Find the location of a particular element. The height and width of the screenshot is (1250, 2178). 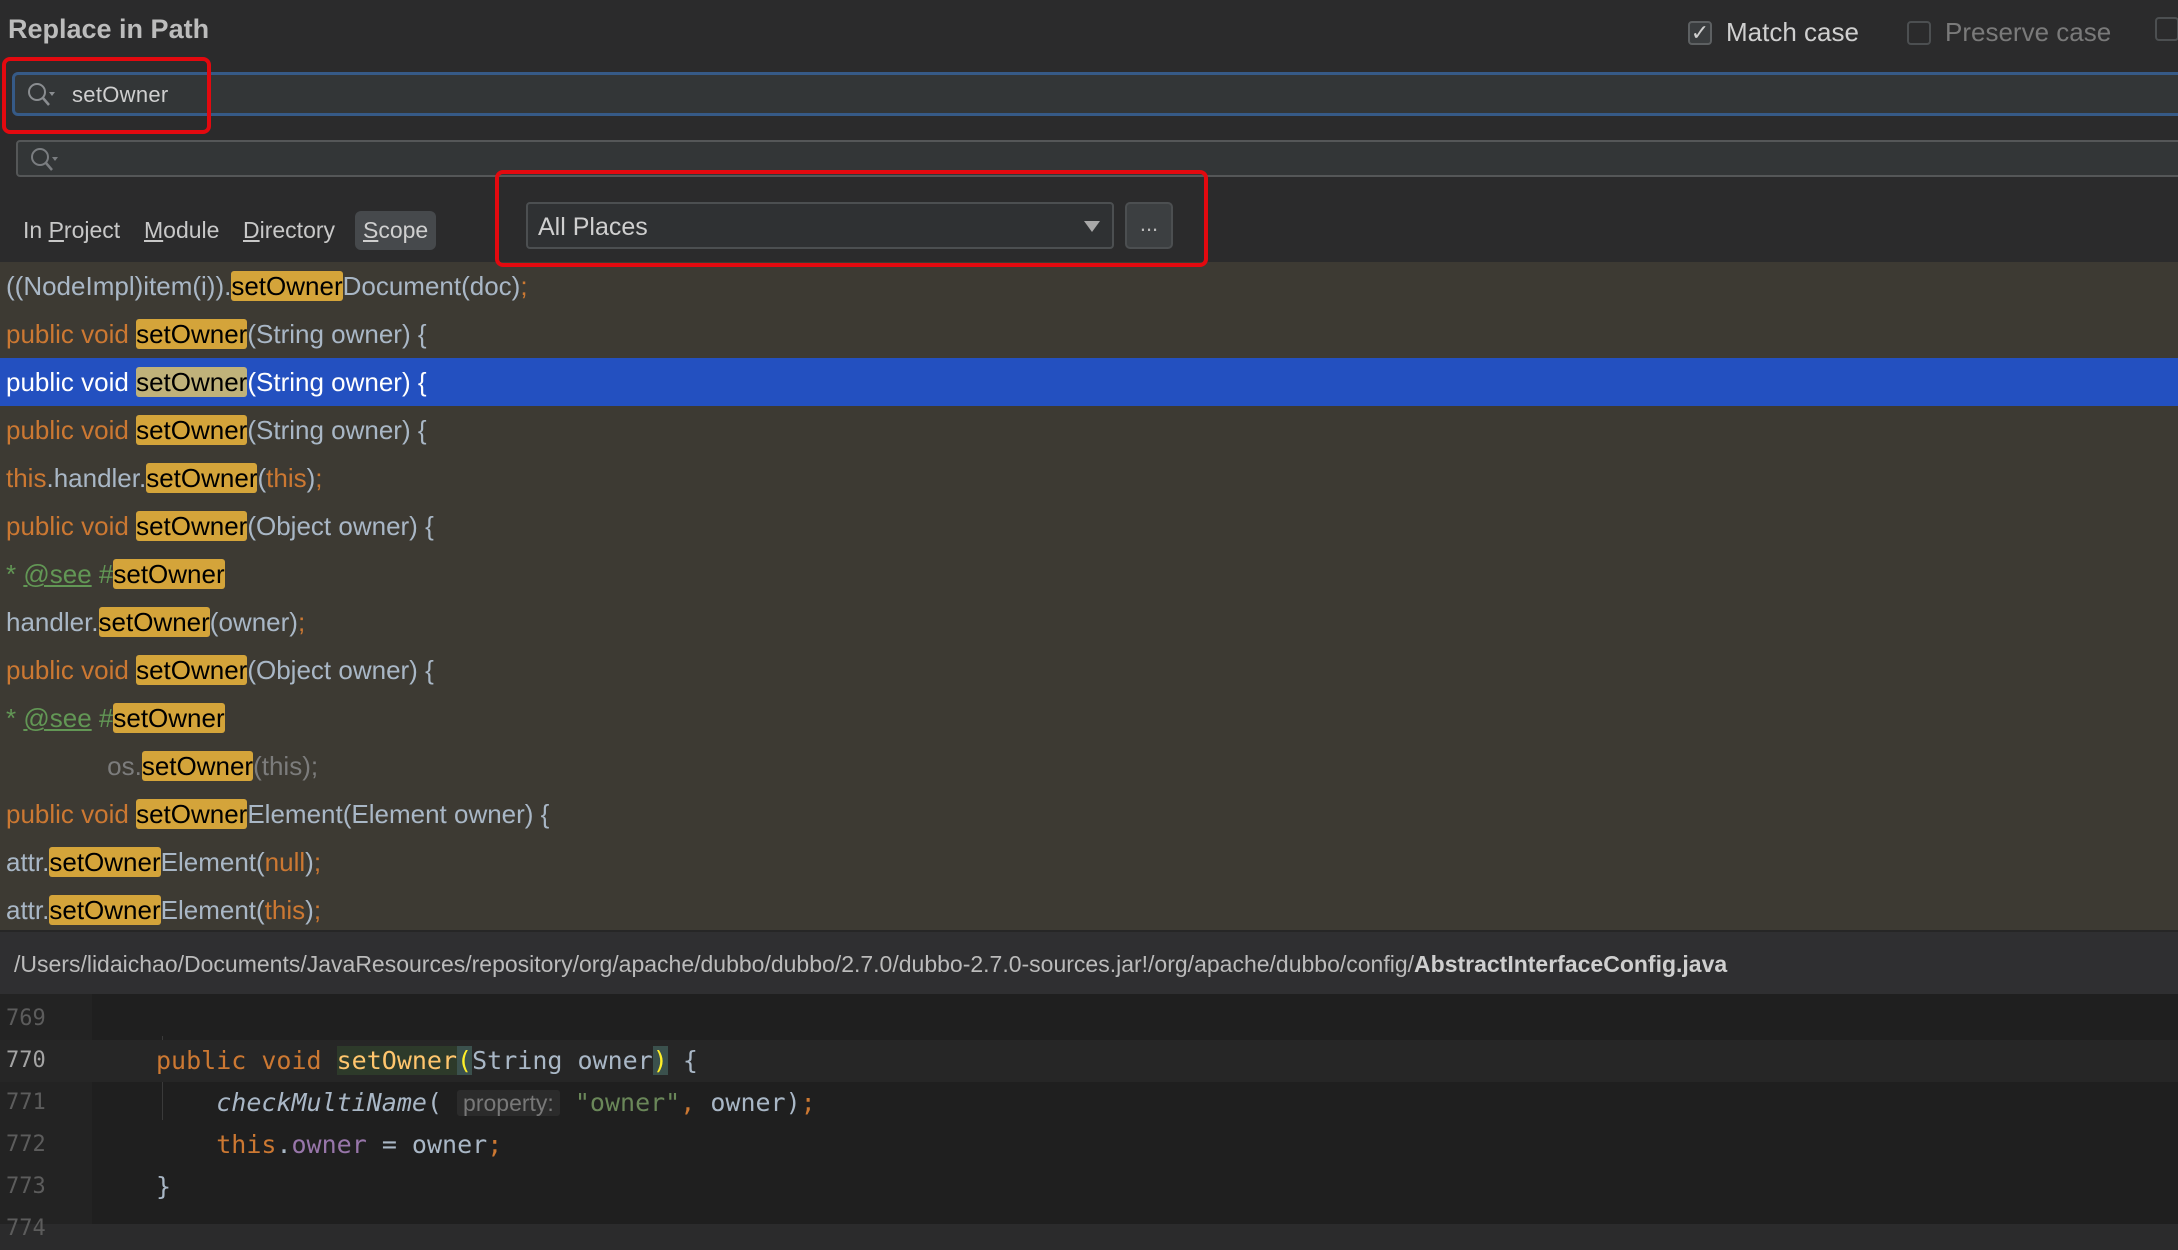

partial-checkbox is located at coordinates (2166, 29).